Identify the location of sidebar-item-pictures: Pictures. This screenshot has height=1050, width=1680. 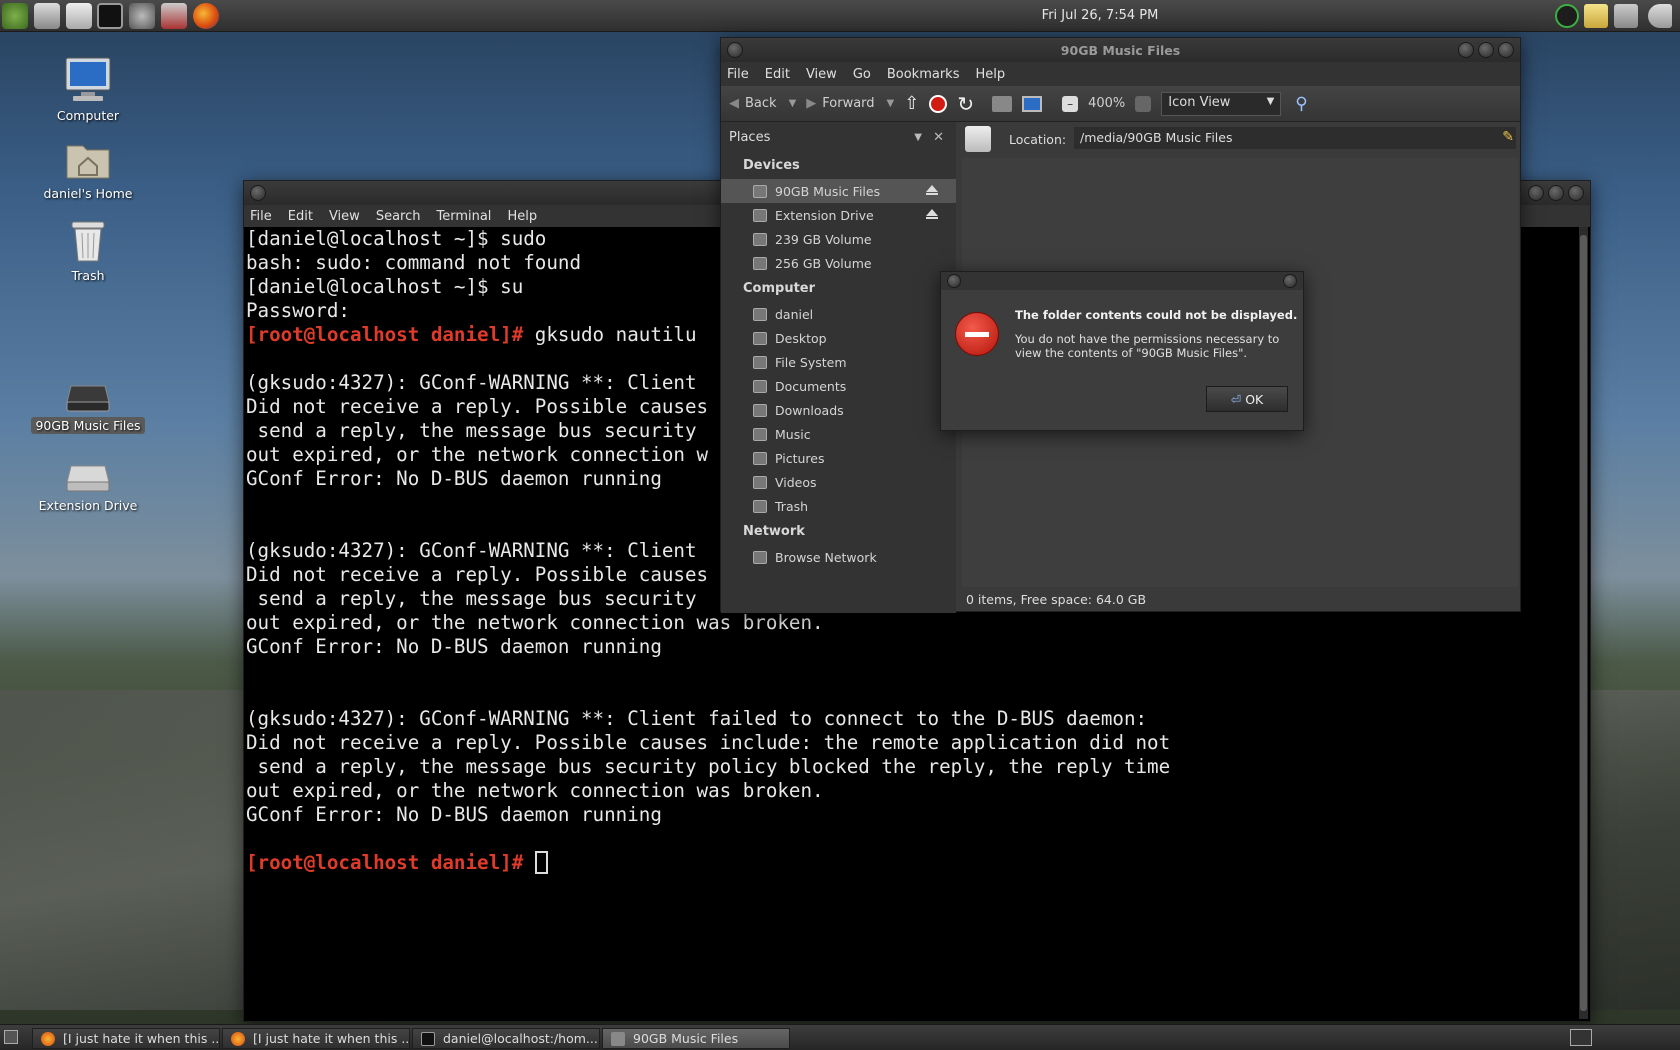
(838, 458).